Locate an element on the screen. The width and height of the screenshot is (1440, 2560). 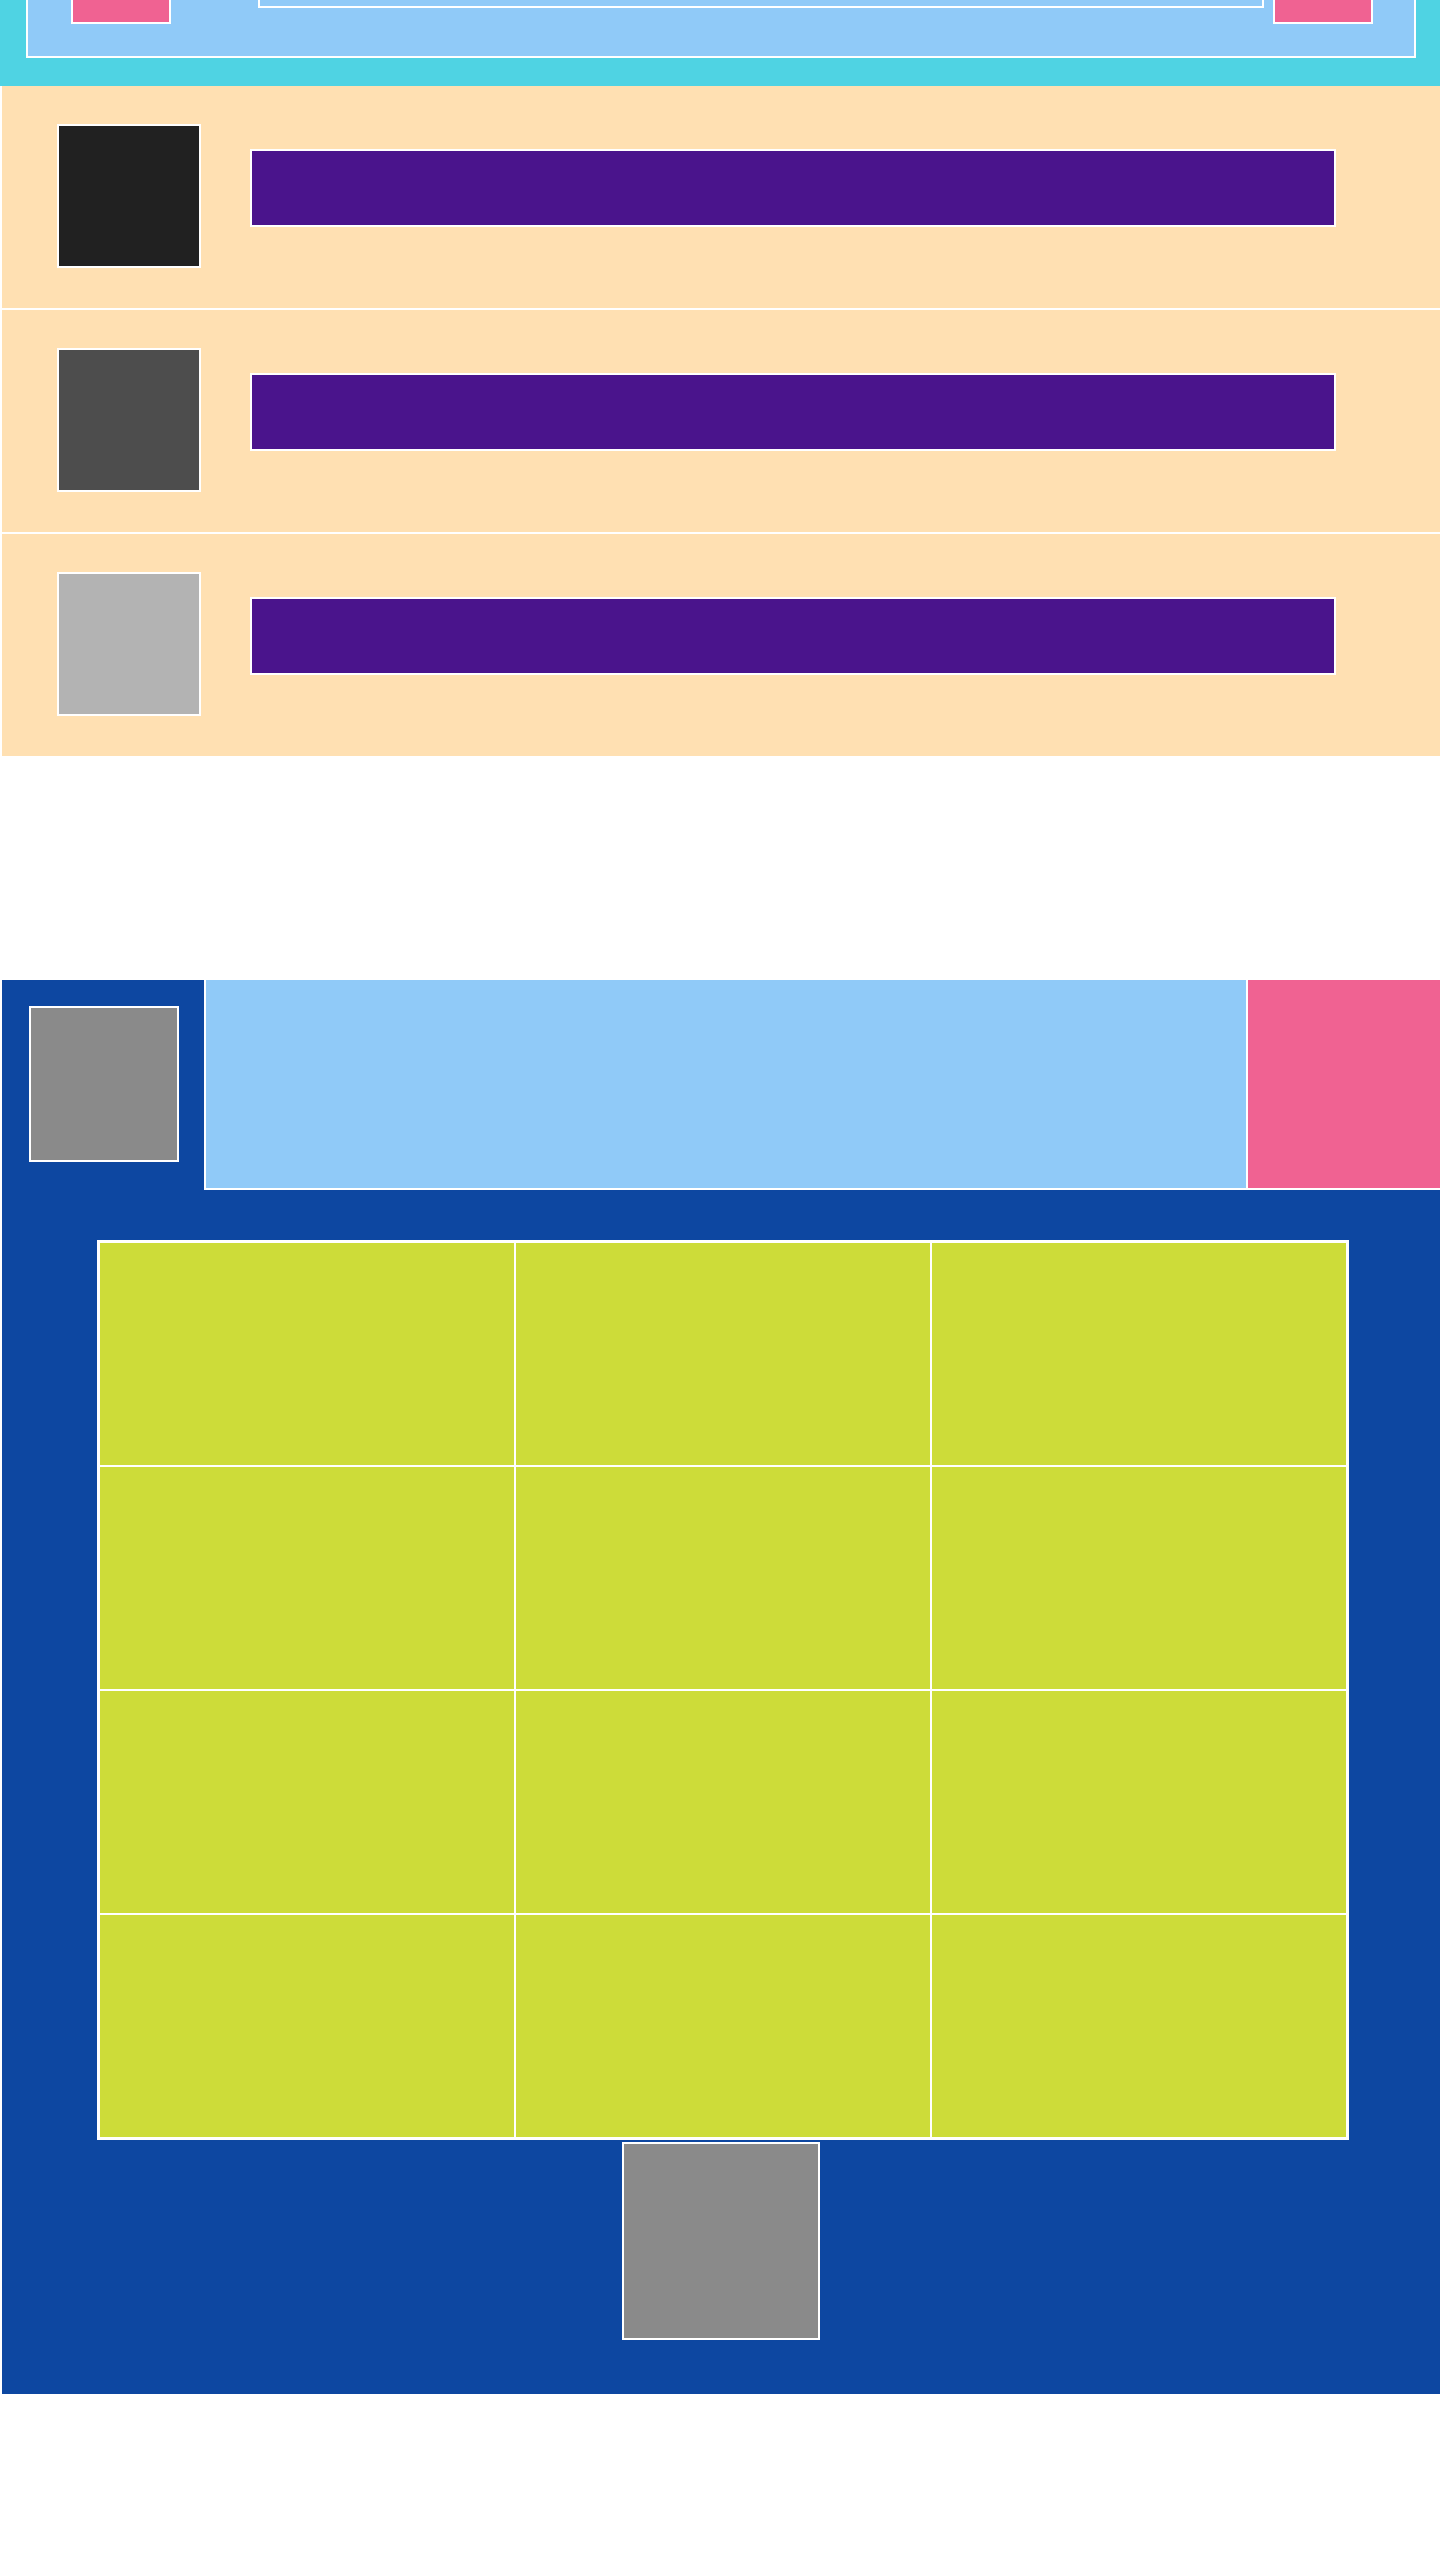
panel-header is located at coordinates (725, 1085).